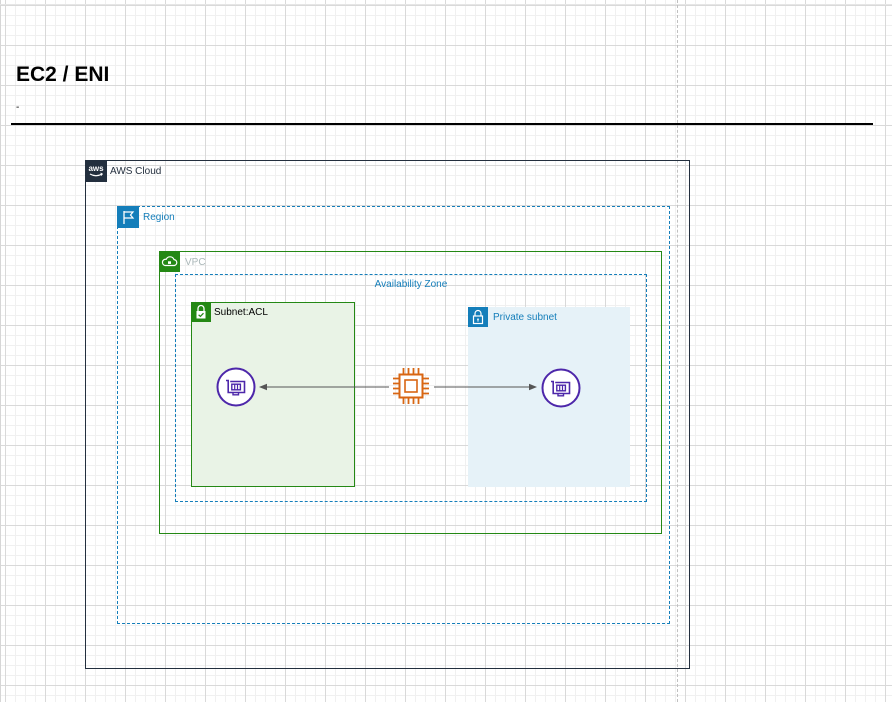  Describe the element at coordinates (136, 171) in the screenshot. I see `aws-cloud-label: AWS Cloud` at that location.